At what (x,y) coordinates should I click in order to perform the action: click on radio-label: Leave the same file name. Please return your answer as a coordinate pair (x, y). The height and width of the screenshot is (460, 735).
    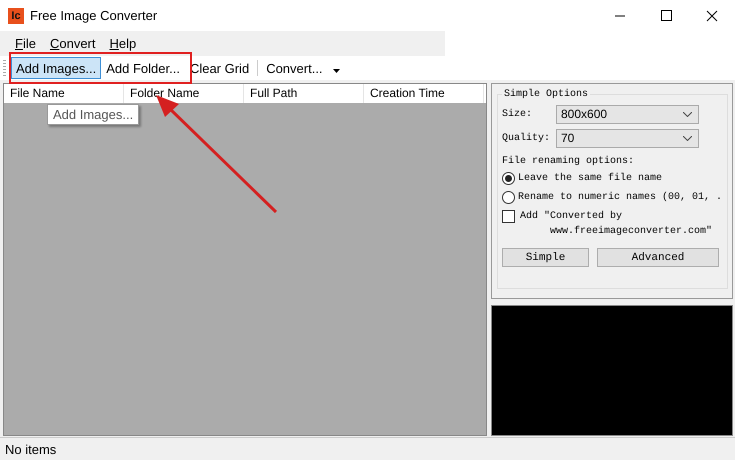
    Looking at the image, I should click on (590, 178).